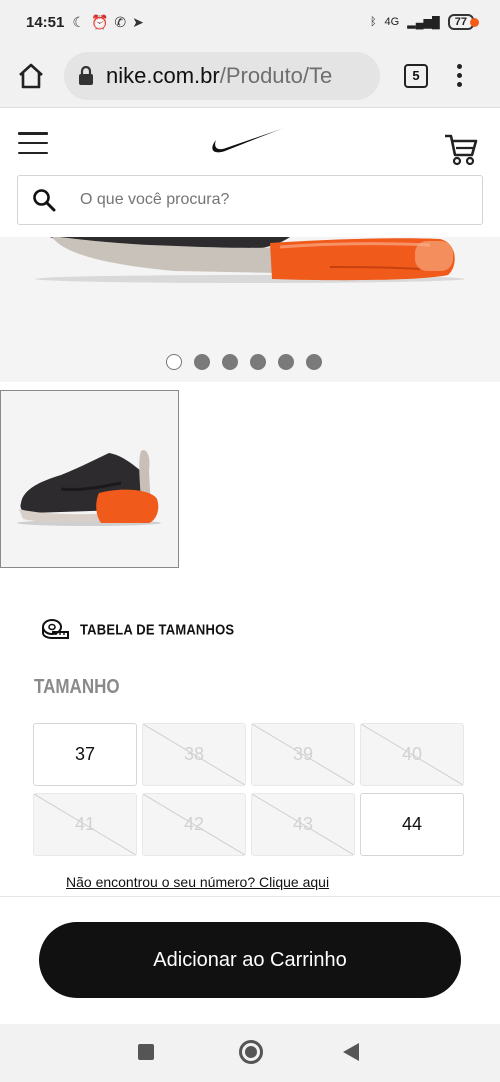  I want to click on size-selector: 37 38 39 40 41 42 43 44, so click(249, 789).